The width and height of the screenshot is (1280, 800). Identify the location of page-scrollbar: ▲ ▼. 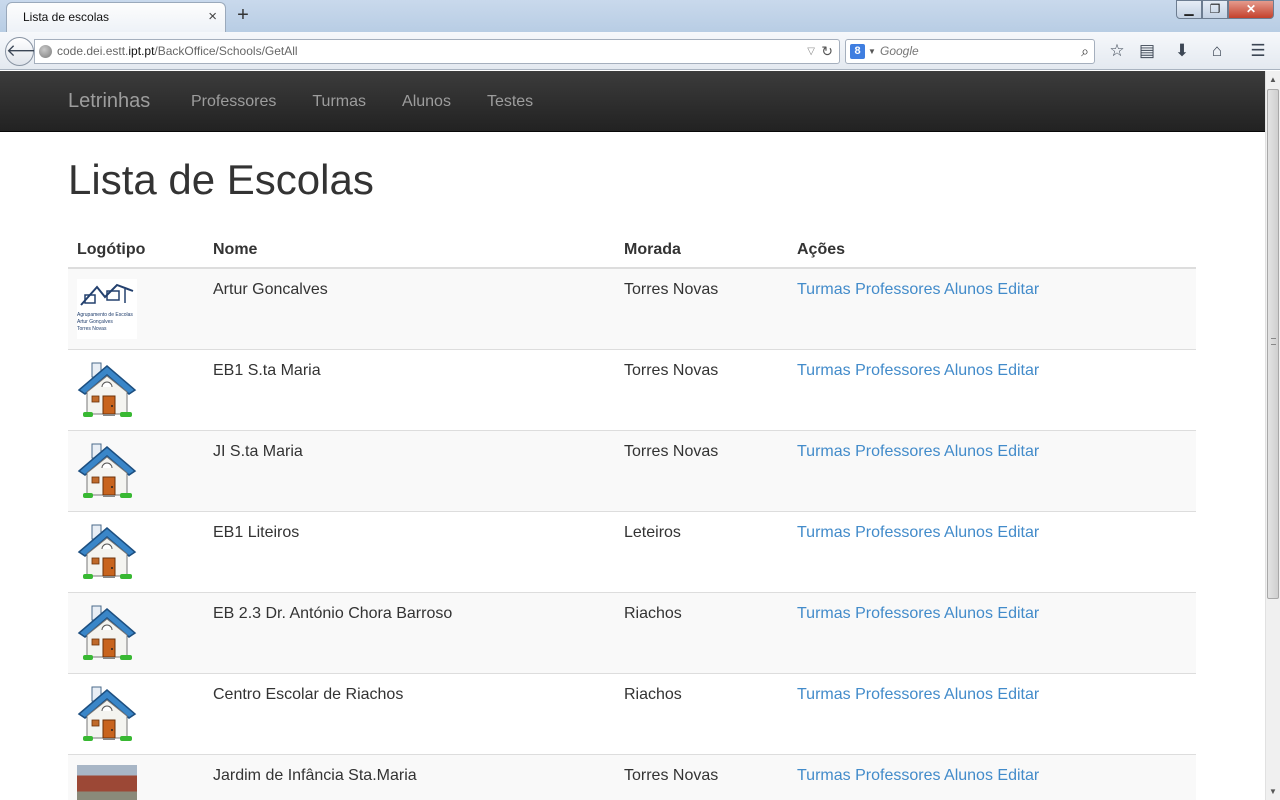
(1272, 435).